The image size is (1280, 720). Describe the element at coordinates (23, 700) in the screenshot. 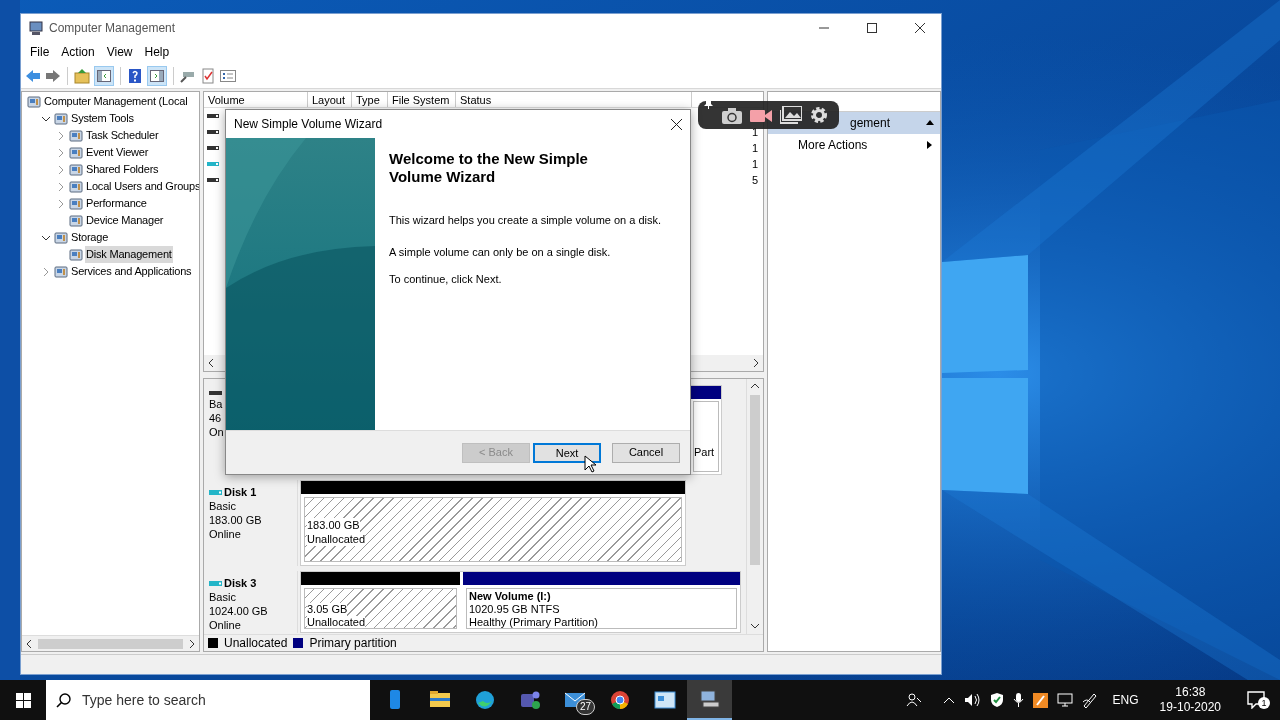

I see `windows-logo-icon` at that location.